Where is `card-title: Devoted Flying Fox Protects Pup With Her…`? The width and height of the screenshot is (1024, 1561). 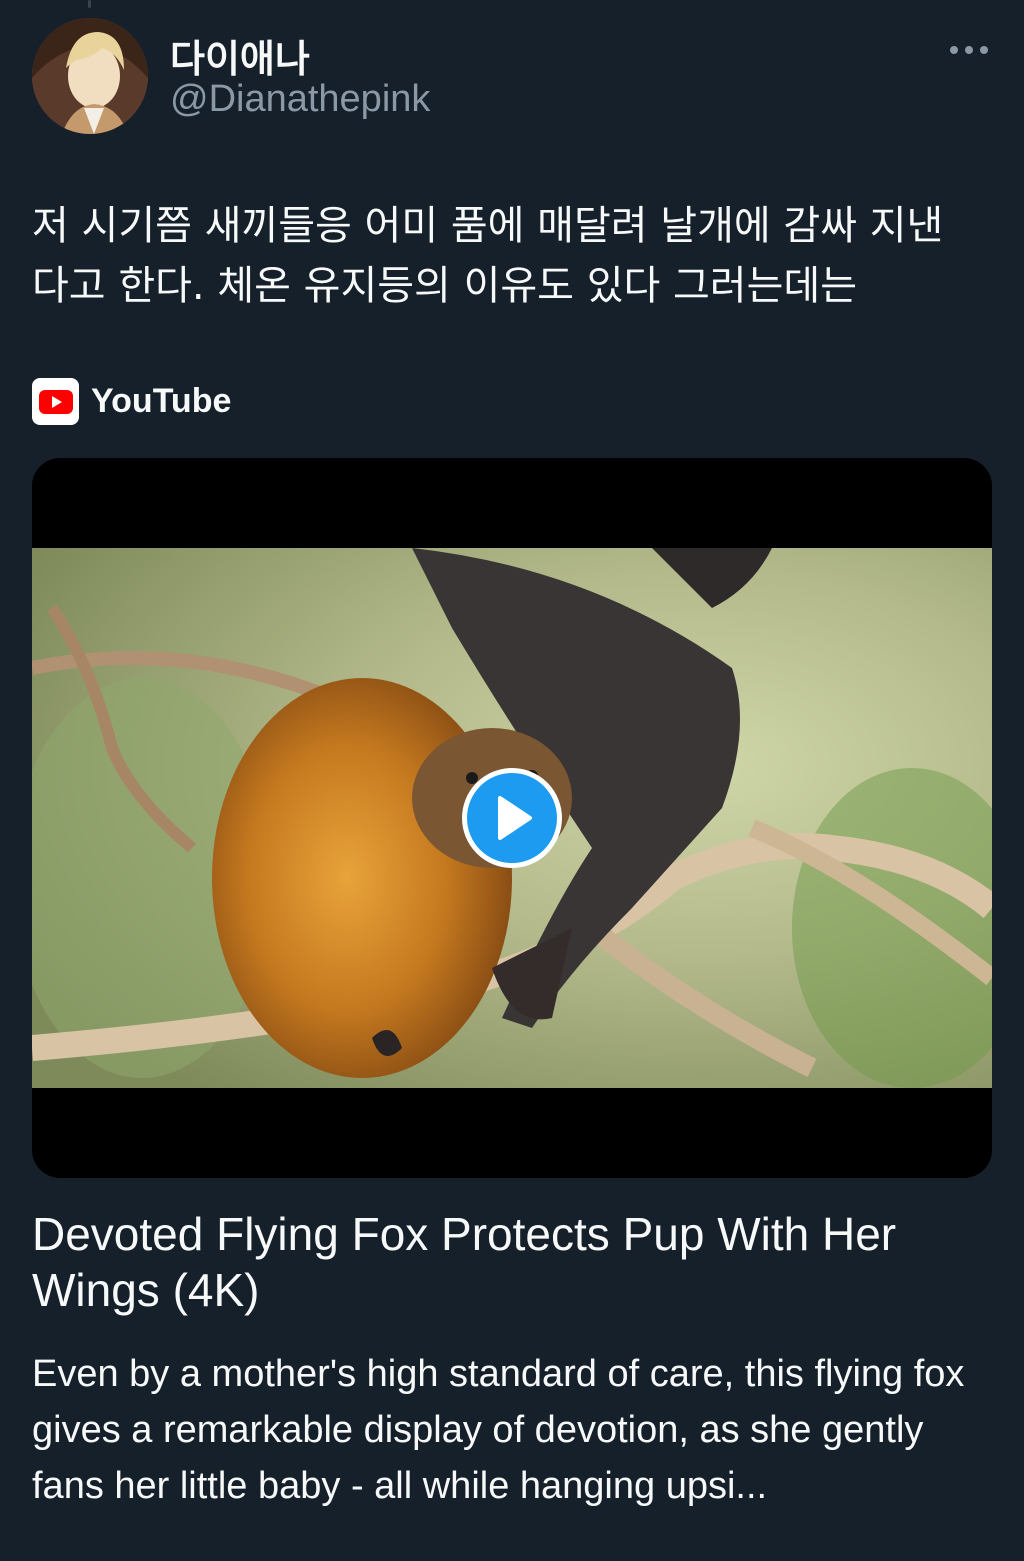
card-title: Devoted Flying Fox Protects Pup With Her… is located at coordinates (512, 1262).